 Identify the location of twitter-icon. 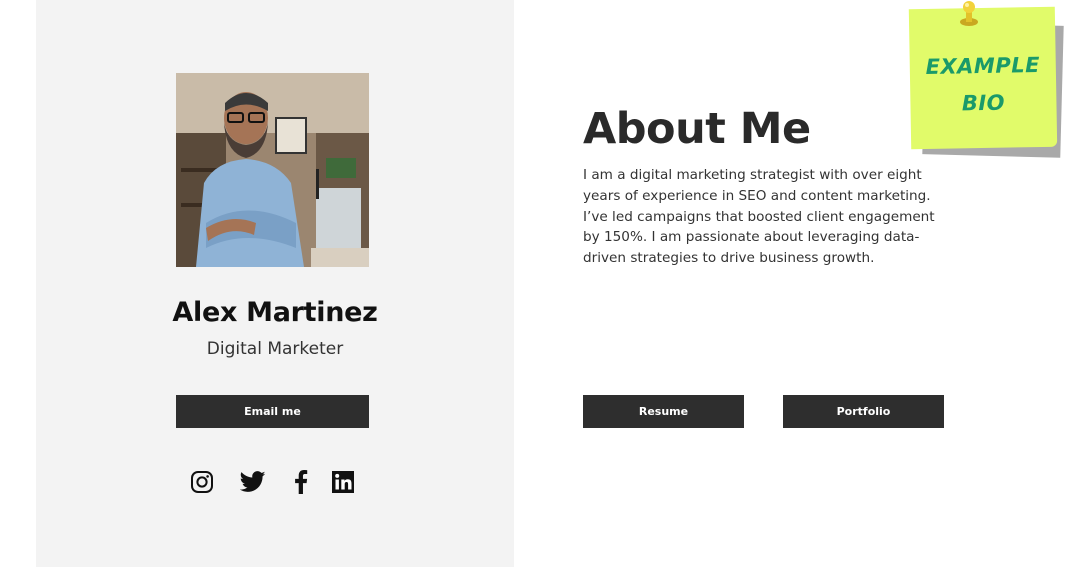
(253, 482).